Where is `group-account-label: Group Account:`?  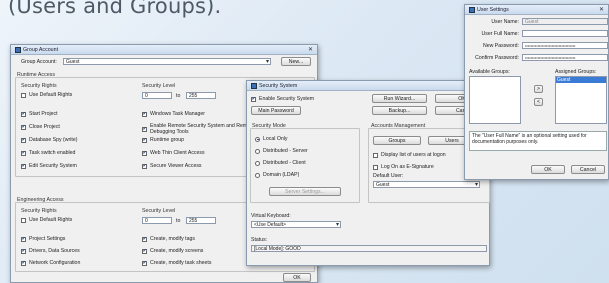
group-account-label: Group Account: is located at coordinates (39, 62).